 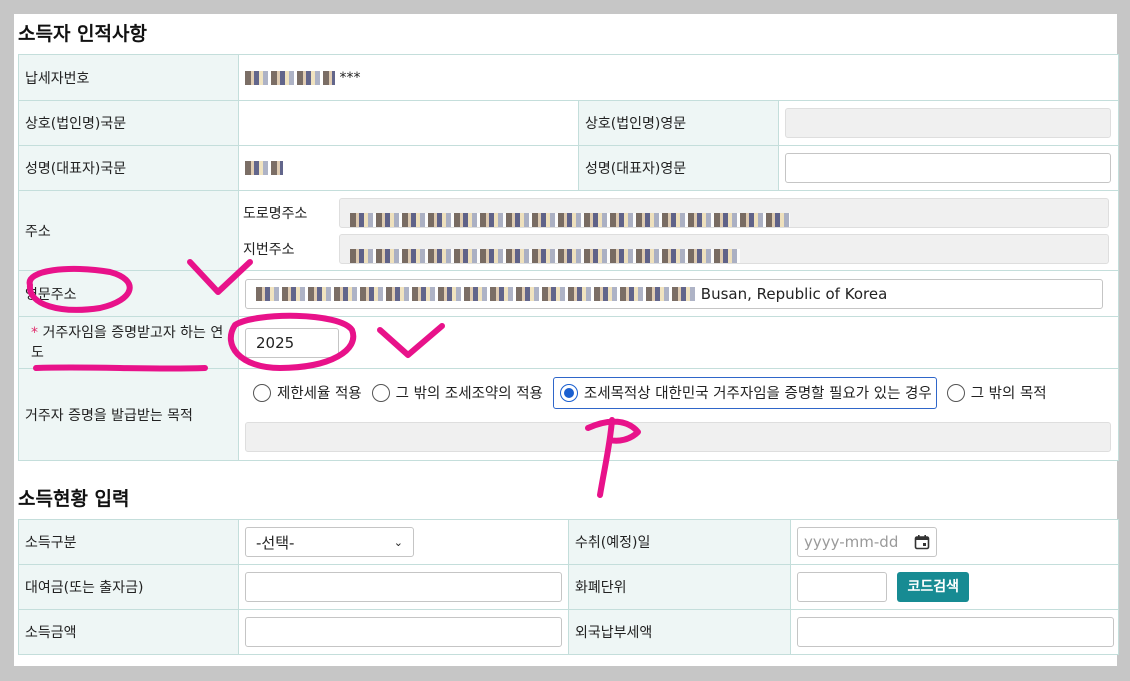 What do you see at coordinates (292, 342) in the screenshot?
I see `year-field: 2025` at bounding box center [292, 342].